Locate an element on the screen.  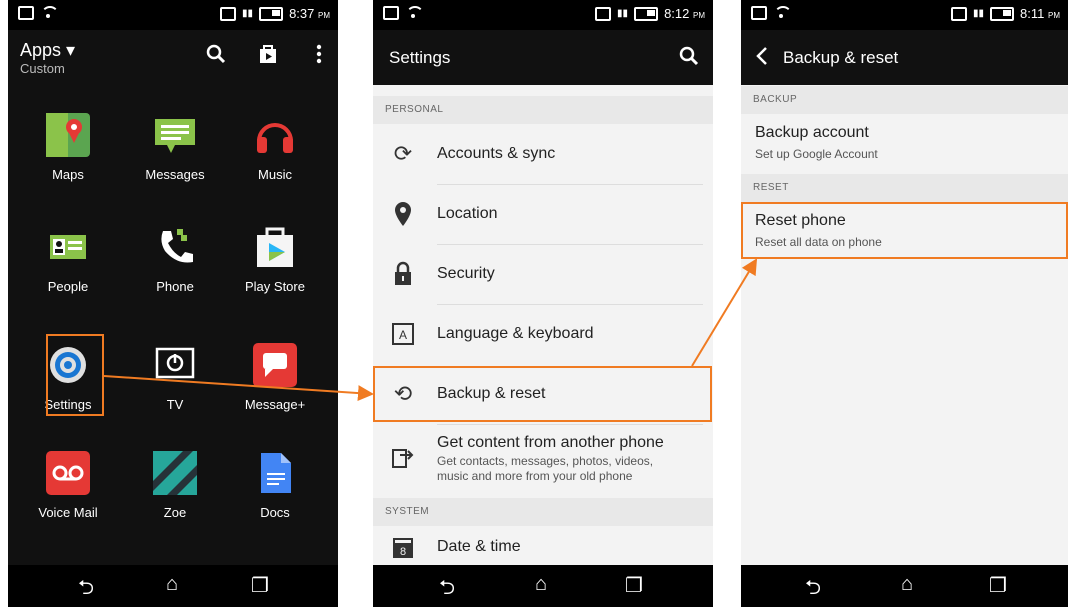
arrow-to-backup-screen is located at coordinates (724, 312).